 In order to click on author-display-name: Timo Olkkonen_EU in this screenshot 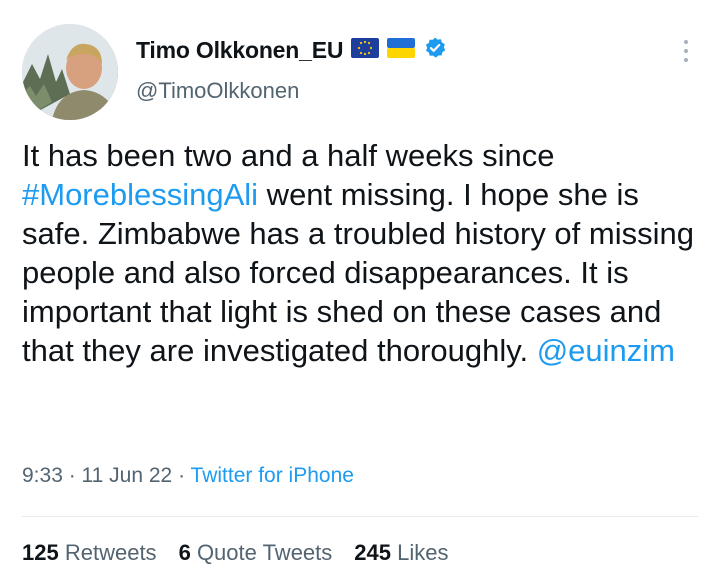, I will do `click(239, 50)`.